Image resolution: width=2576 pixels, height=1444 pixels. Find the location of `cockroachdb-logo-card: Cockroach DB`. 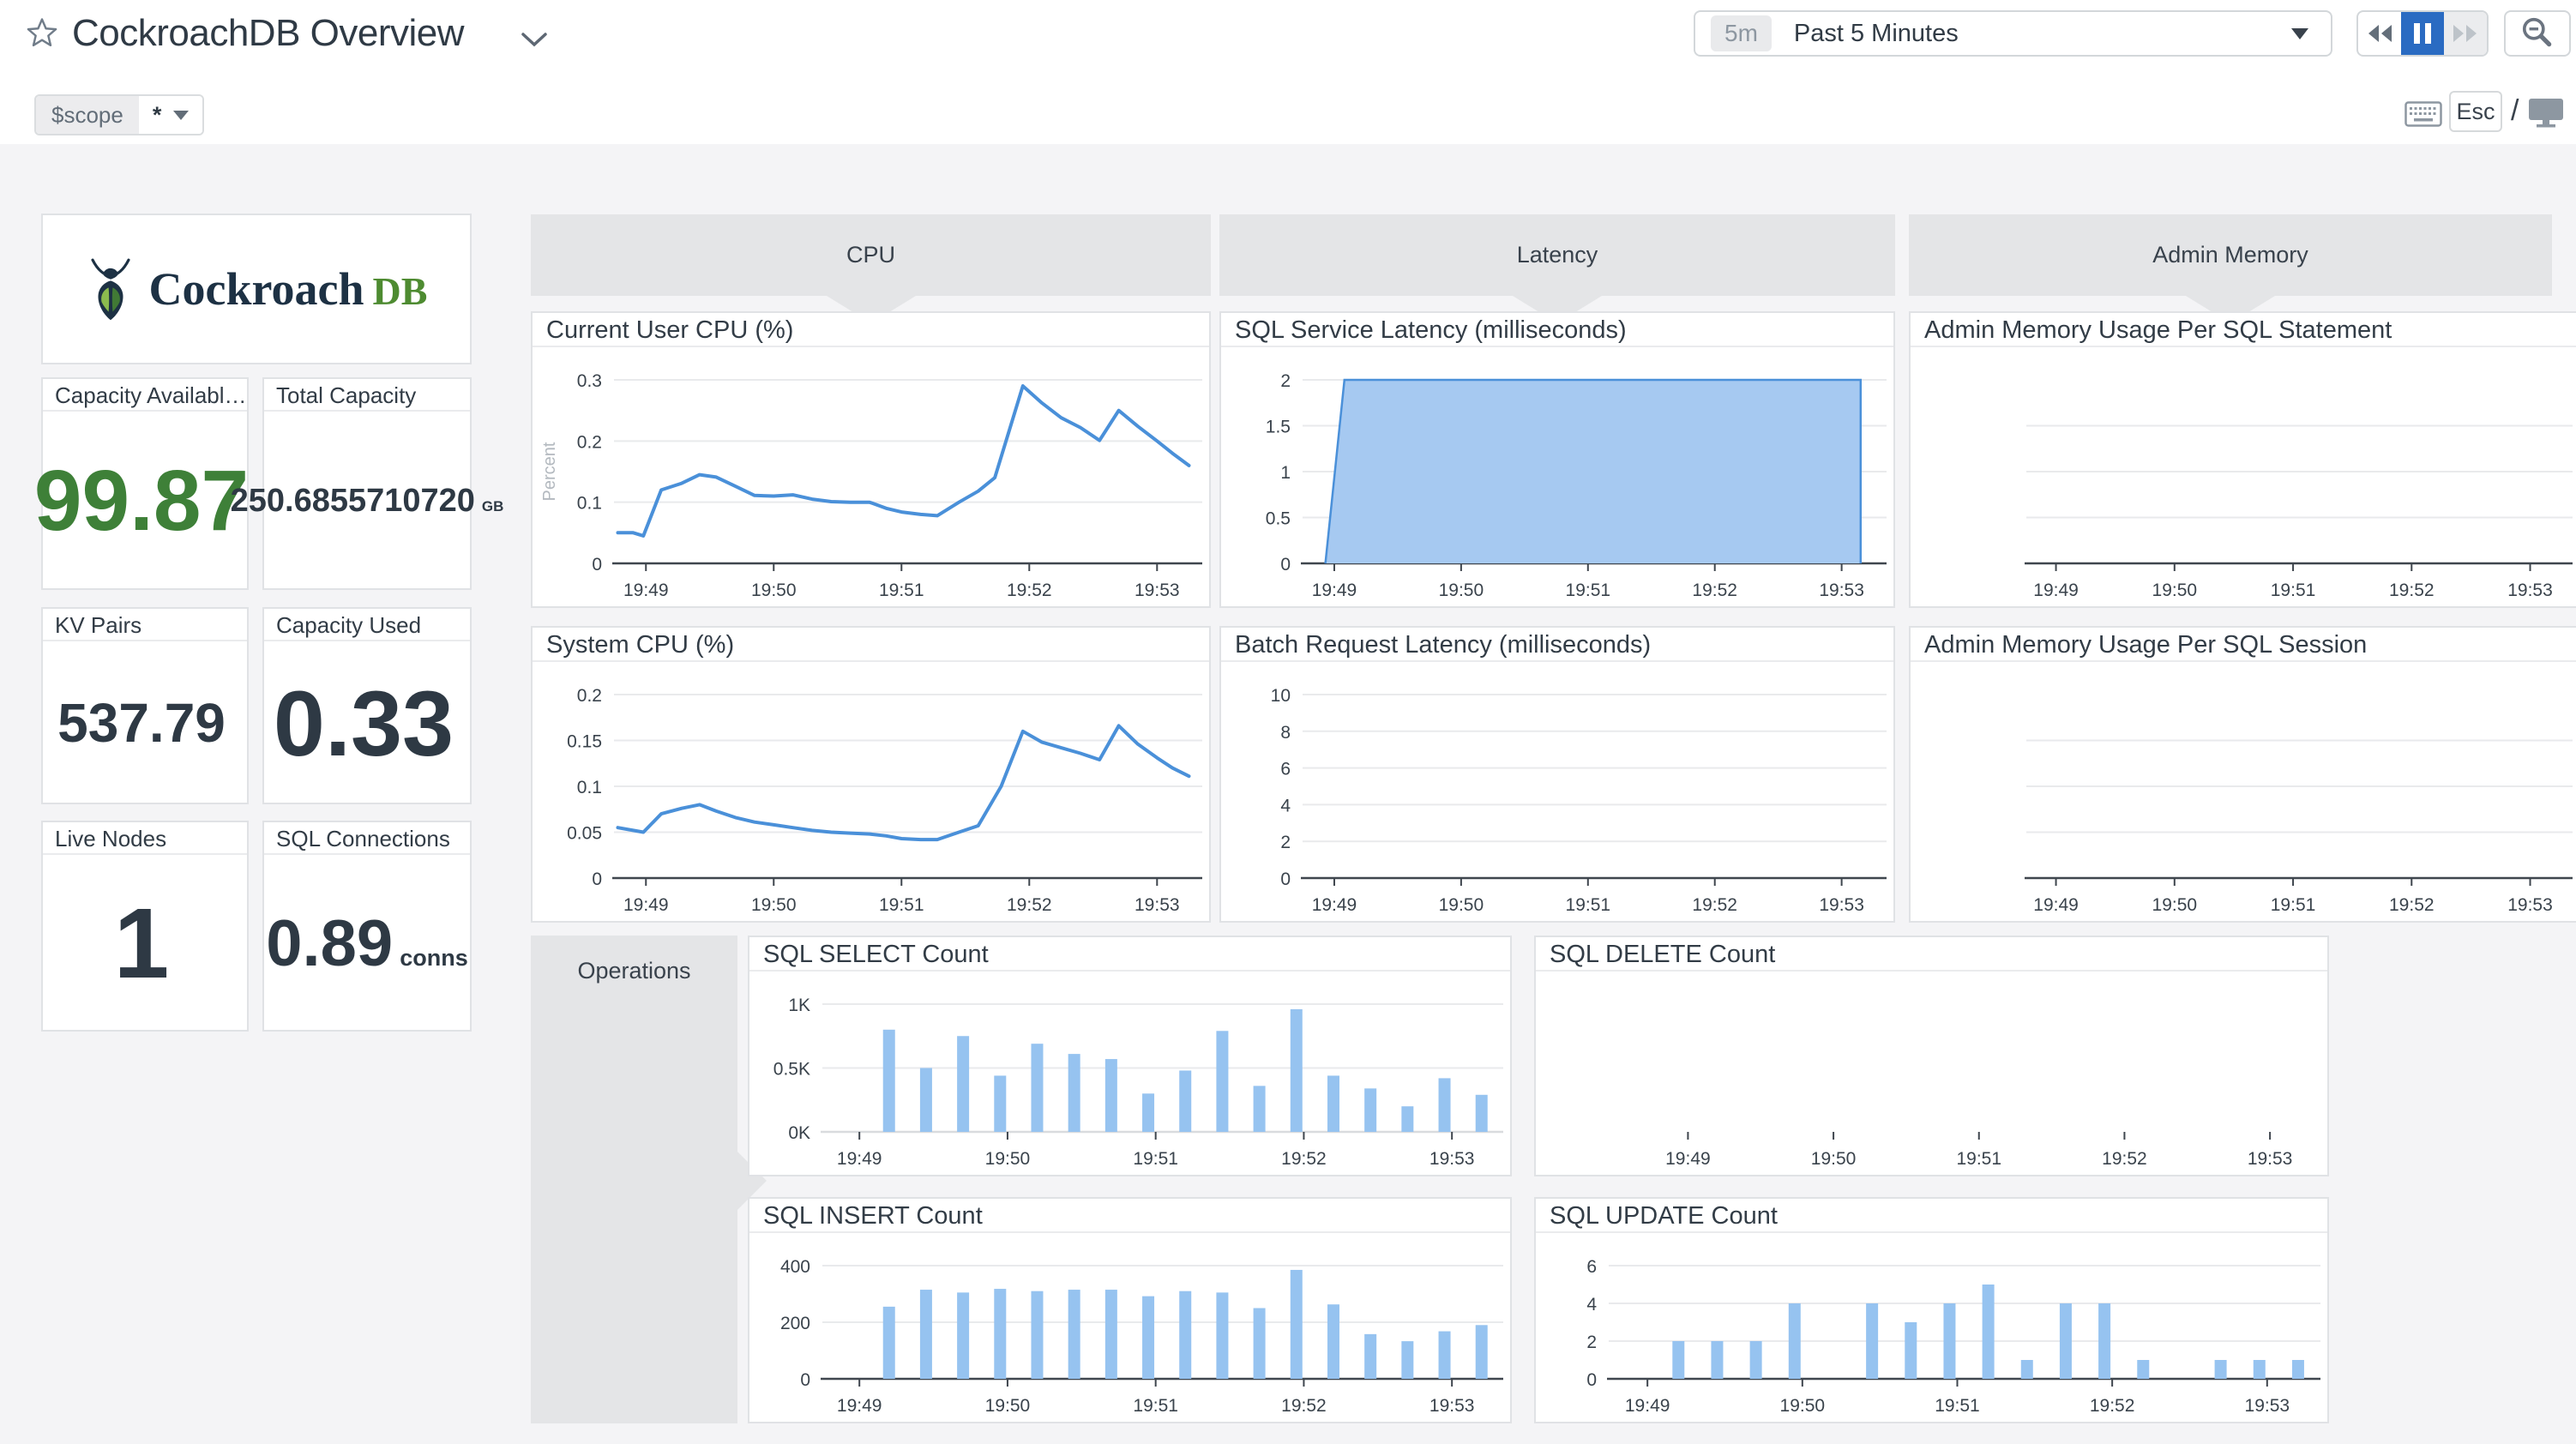

cockroachdb-logo-card: Cockroach DB is located at coordinates (256, 289).